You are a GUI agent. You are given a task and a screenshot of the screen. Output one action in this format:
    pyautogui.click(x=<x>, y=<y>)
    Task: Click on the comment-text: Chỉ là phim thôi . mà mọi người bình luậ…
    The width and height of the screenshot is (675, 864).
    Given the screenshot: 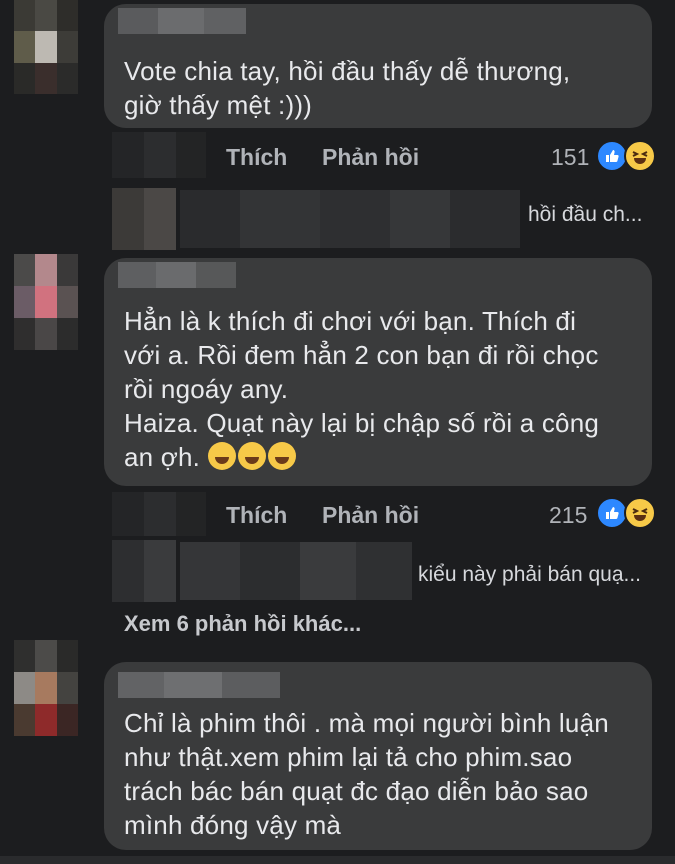 What is the action you would take?
    pyautogui.click(x=366, y=774)
    